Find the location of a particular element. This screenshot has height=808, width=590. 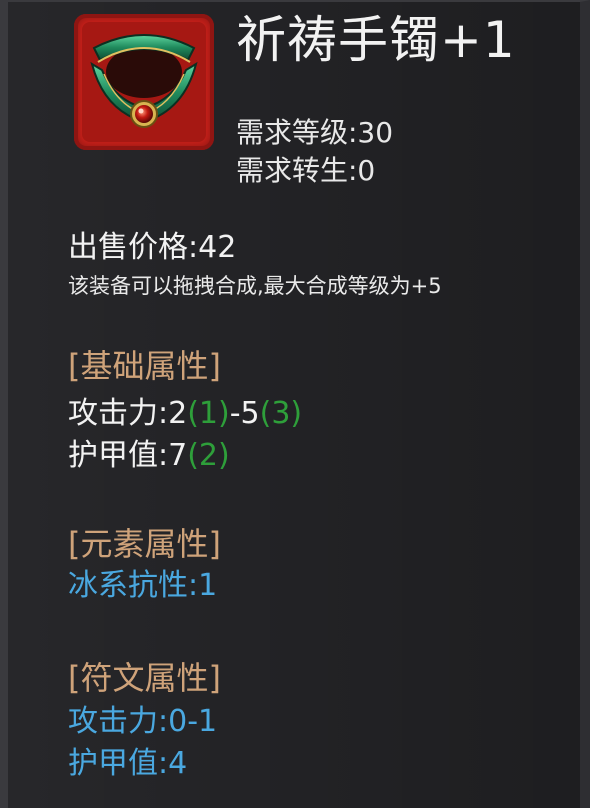

basic-attack-label: 攻击力:2 is located at coordinates (128, 413).